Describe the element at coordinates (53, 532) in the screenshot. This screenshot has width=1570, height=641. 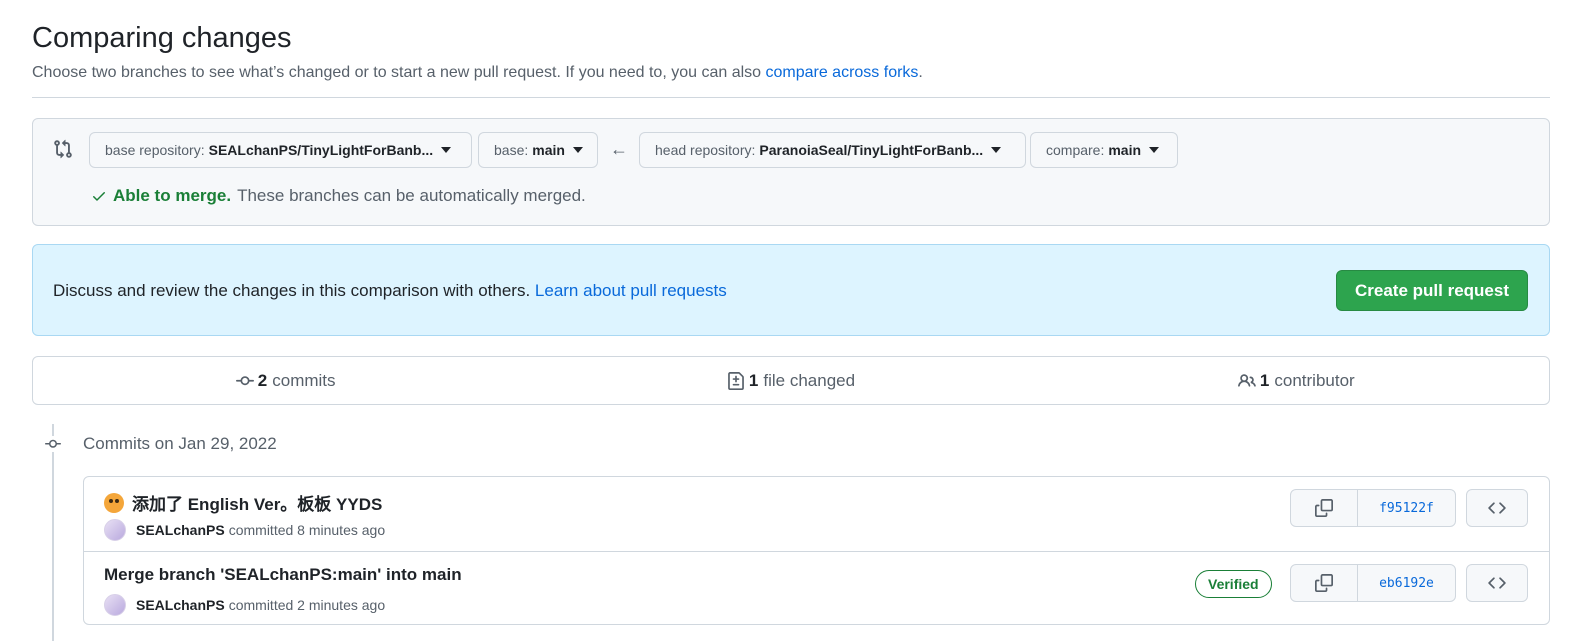
I see `timeline-line` at that location.